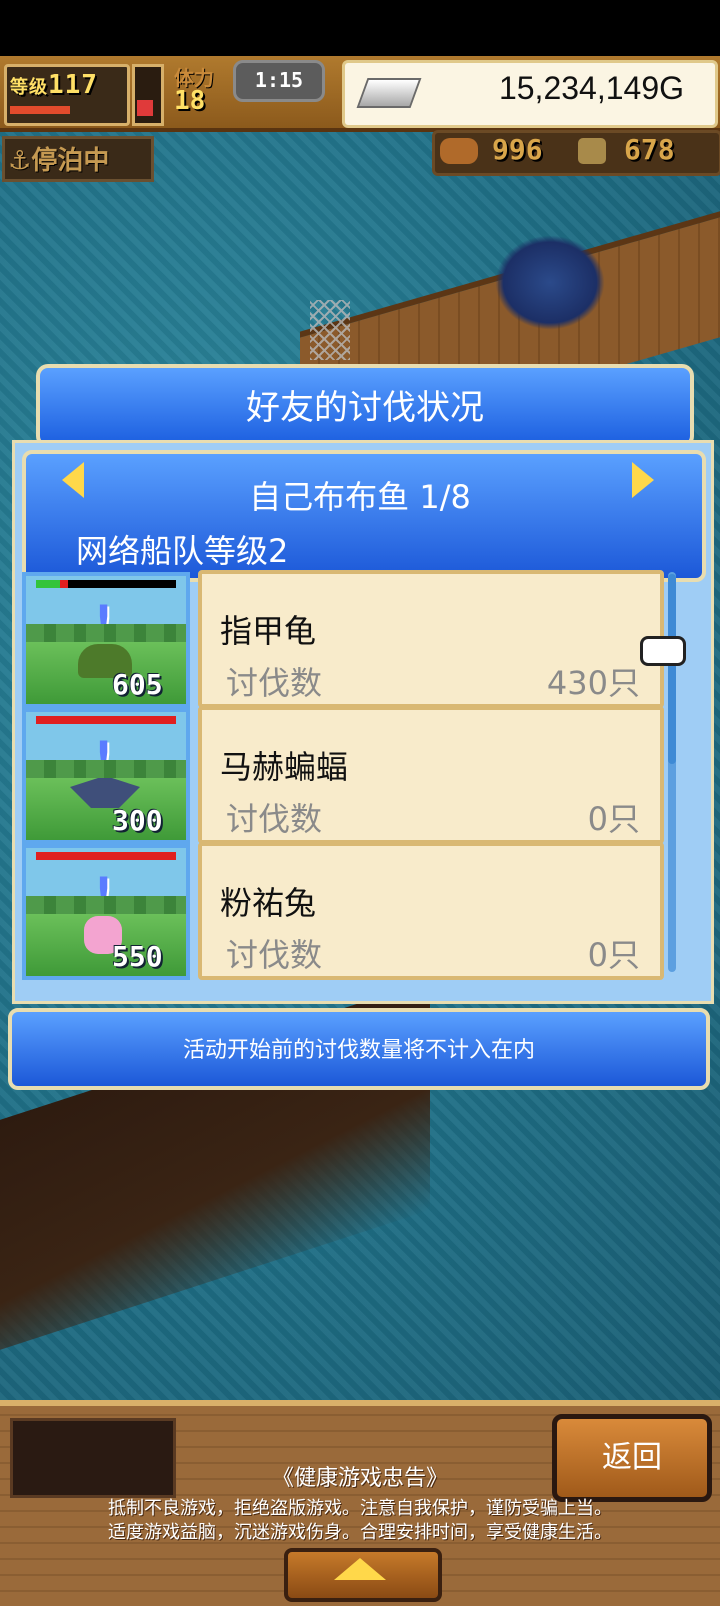  Describe the element at coordinates (431, 775) in the screenshot. I see `list-item: 马赫蝙蝠 讨伐数 0只` at that location.